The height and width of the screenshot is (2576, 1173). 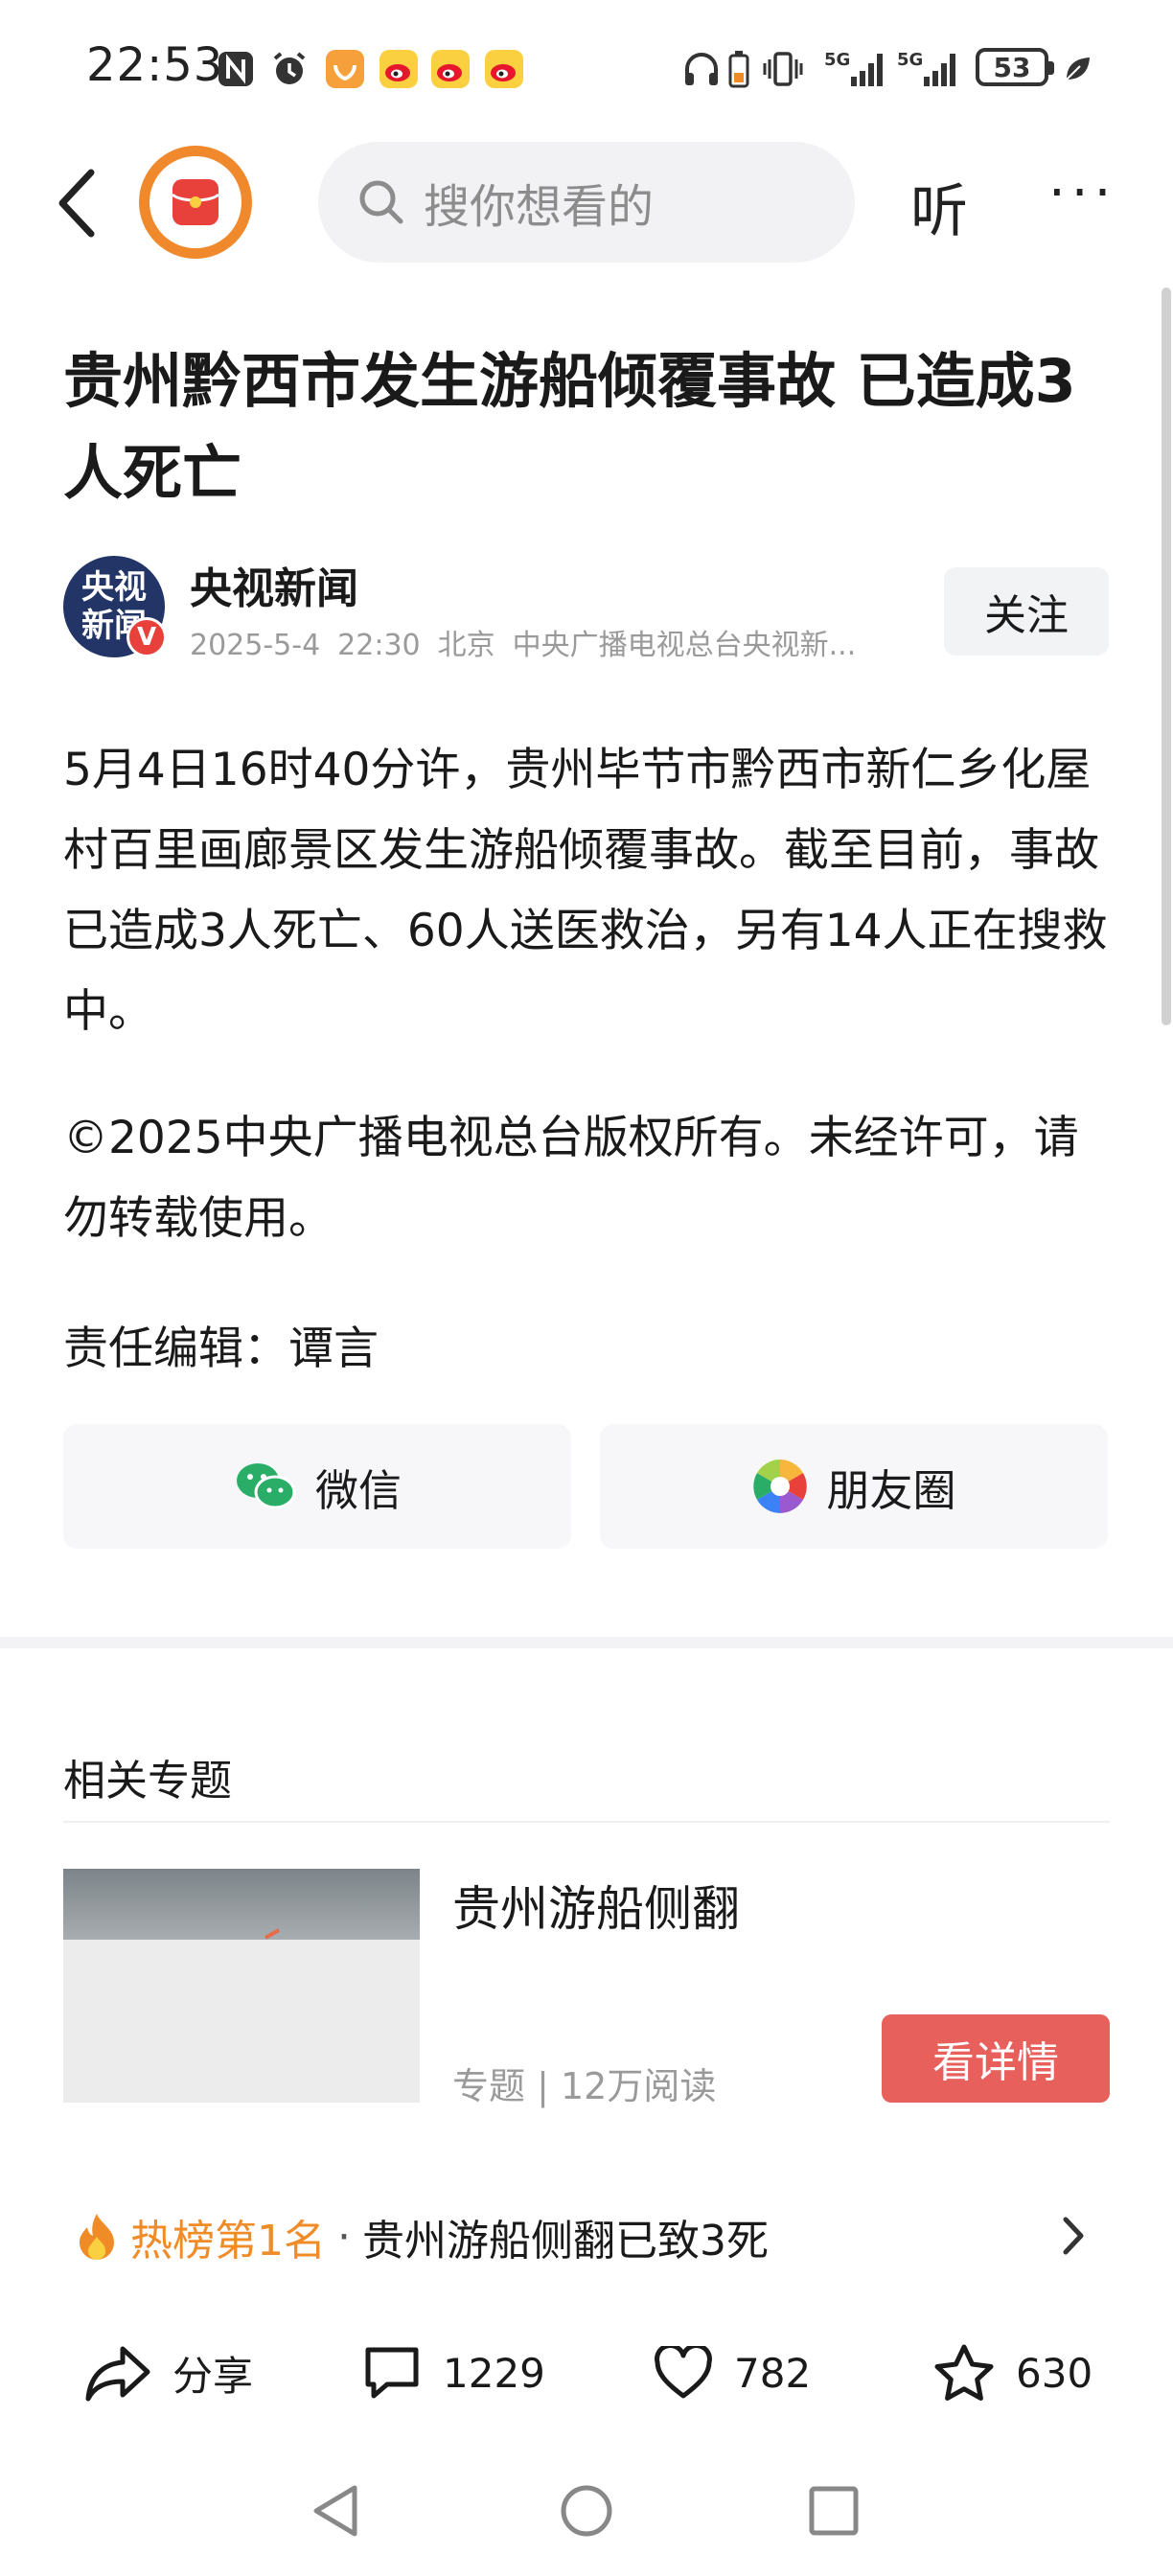 I want to click on leaf-icon, so click(x=1077, y=69).